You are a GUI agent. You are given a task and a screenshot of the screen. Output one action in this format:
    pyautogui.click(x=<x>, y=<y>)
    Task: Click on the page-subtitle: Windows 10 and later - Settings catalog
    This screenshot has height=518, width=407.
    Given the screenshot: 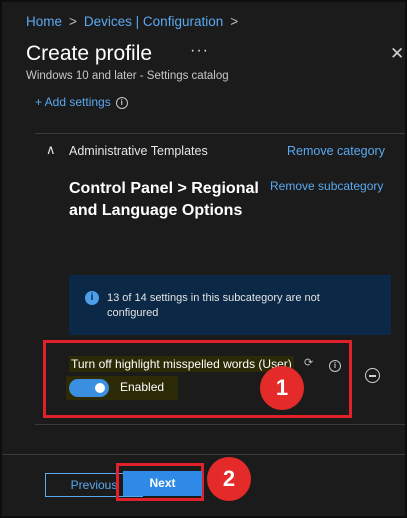 What is the action you would take?
    pyautogui.click(x=127, y=76)
    